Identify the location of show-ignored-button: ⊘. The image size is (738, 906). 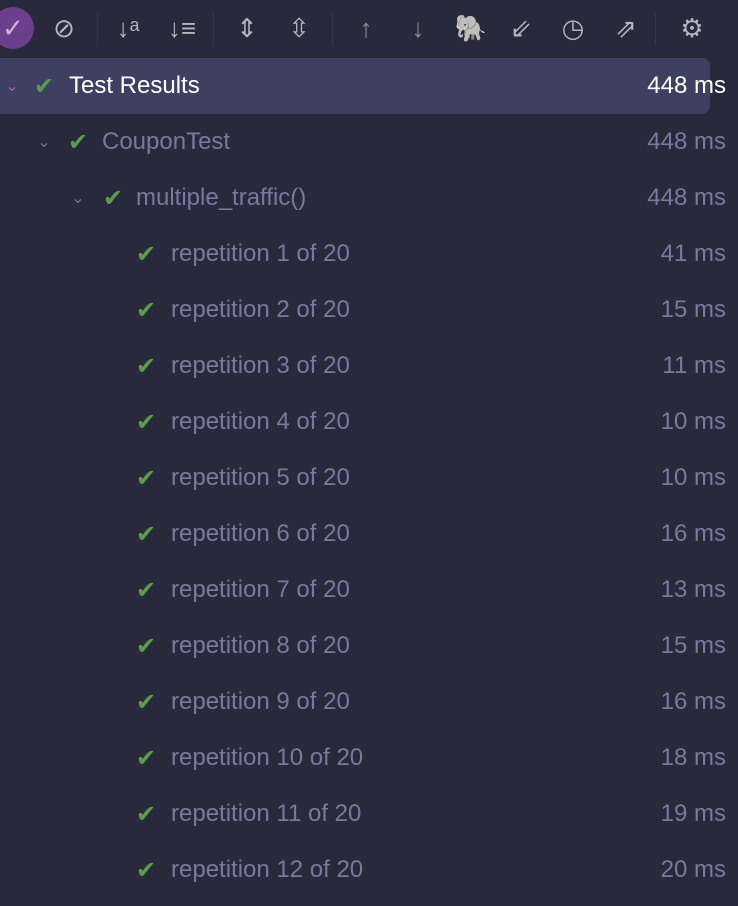
(64, 28).